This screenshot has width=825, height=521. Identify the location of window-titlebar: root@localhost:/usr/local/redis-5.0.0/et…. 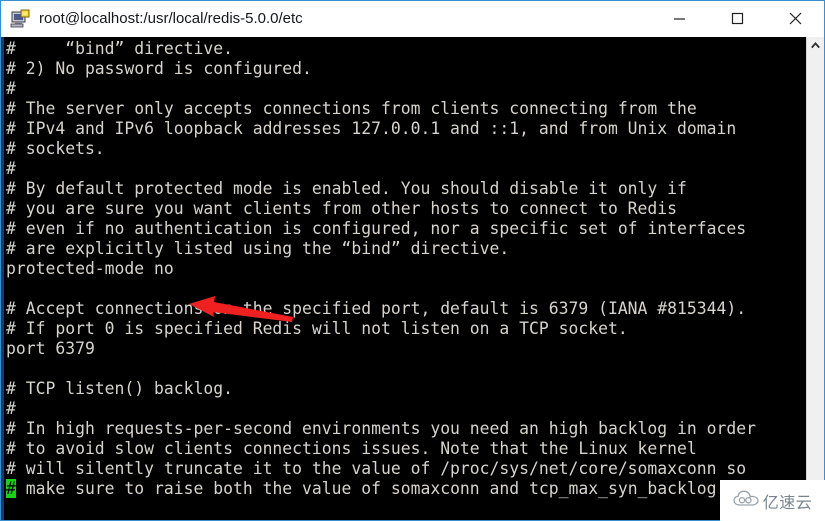
(412, 19).